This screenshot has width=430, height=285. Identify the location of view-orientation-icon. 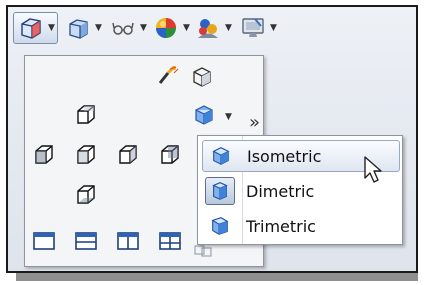
(31, 28).